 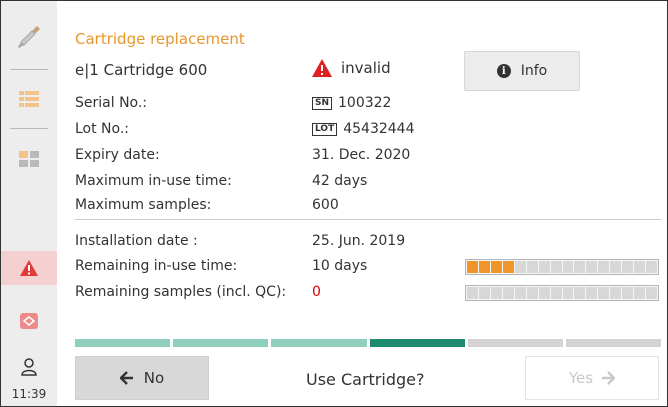 I want to click on cartridge-icon, so click(x=29, y=321).